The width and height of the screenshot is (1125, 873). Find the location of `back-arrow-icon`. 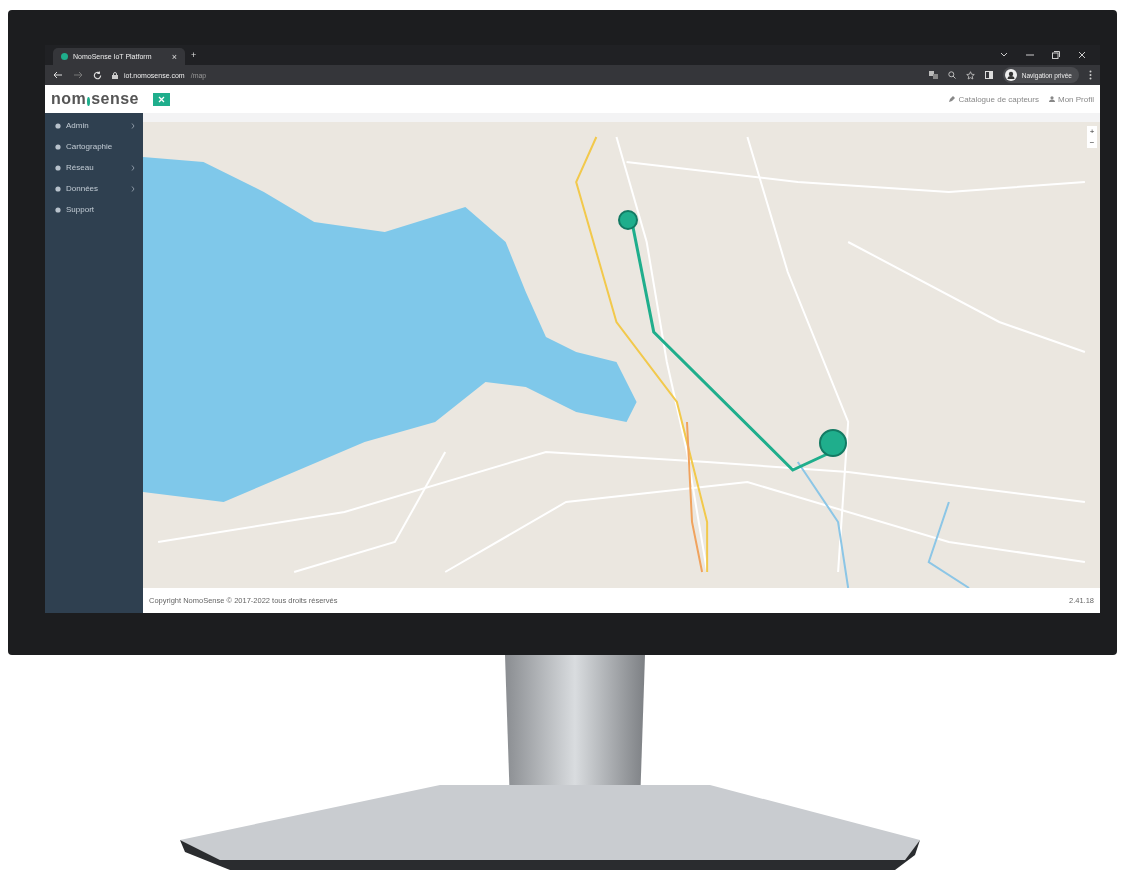

back-arrow-icon is located at coordinates (58, 75).